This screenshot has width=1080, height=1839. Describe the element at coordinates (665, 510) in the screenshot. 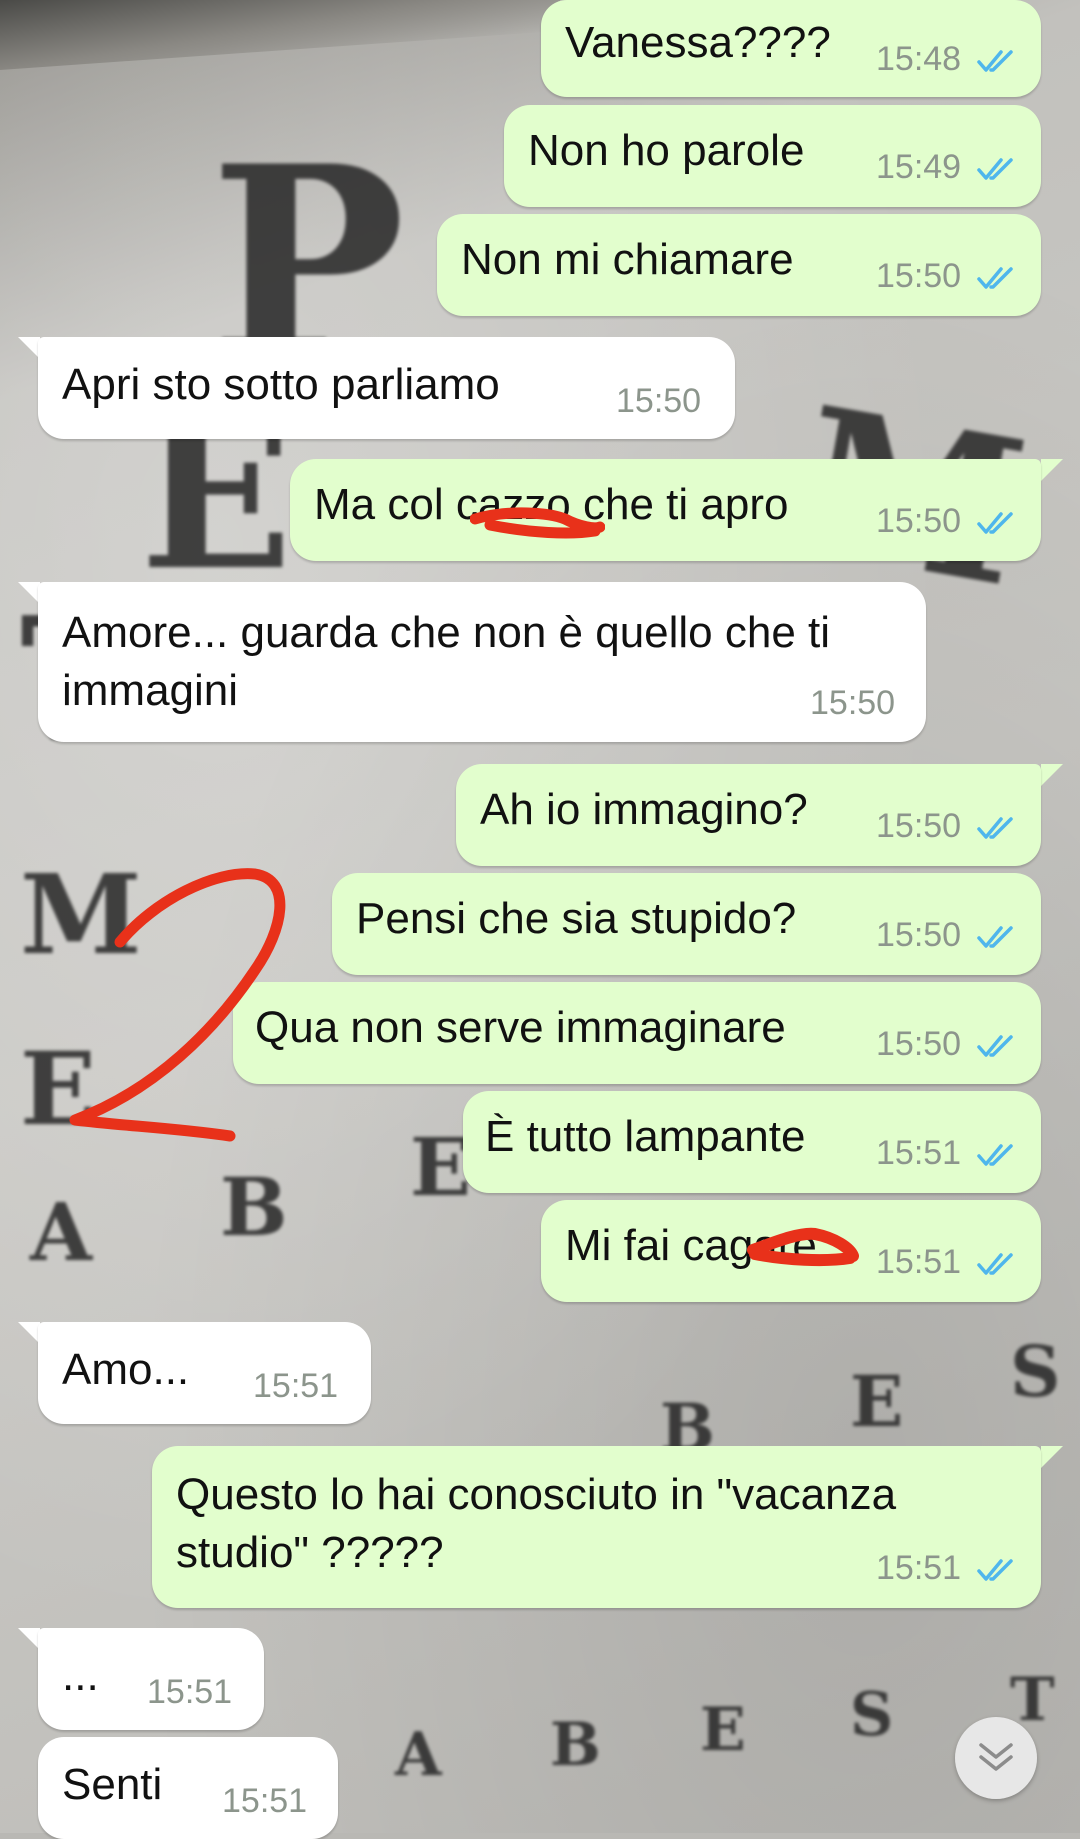

I see `outgoing-message: Ma col cazzo che ti apro 15:50` at that location.